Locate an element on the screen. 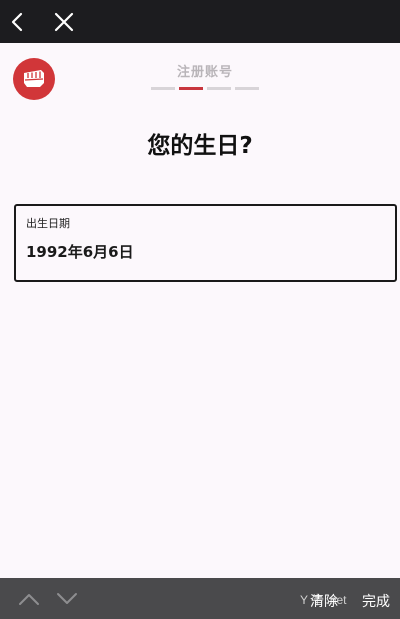  chevron-down-icon is located at coordinates (67, 598).